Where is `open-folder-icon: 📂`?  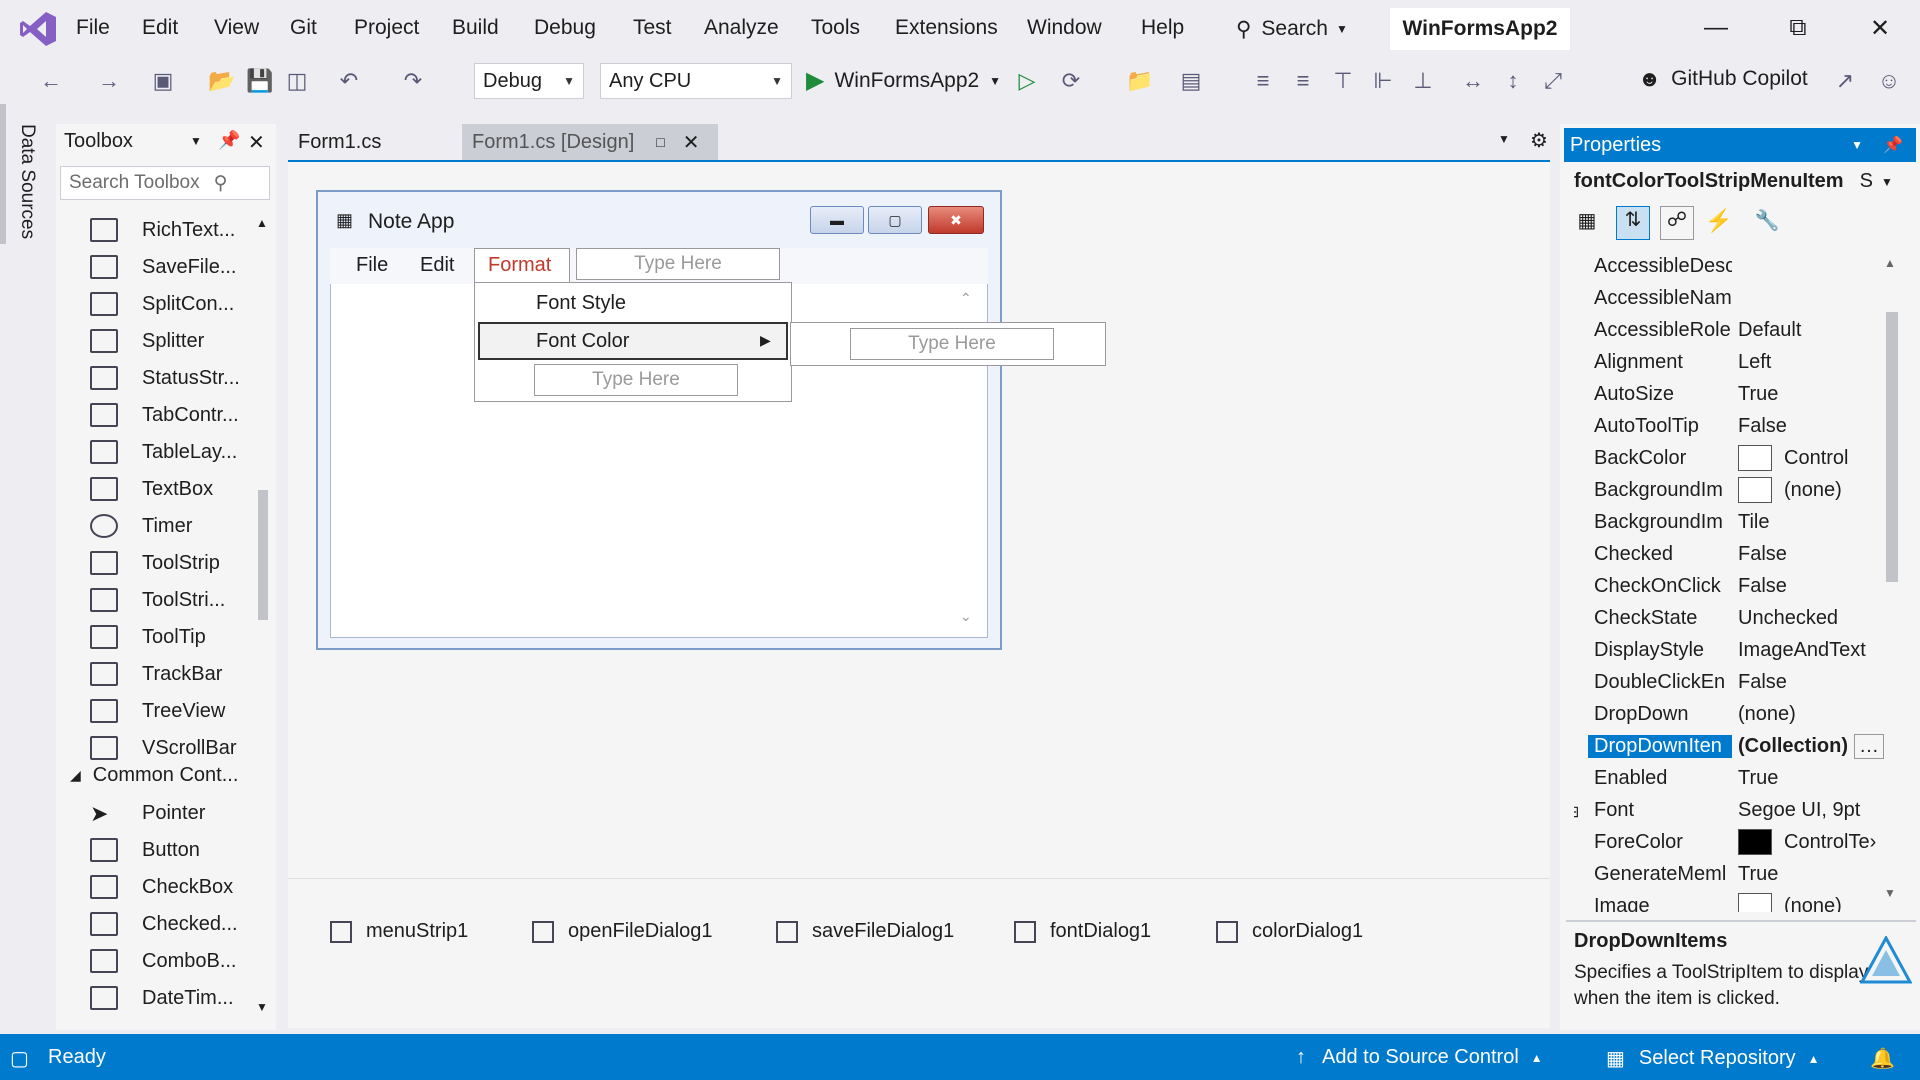
open-folder-icon: 📂 is located at coordinates (221, 81).